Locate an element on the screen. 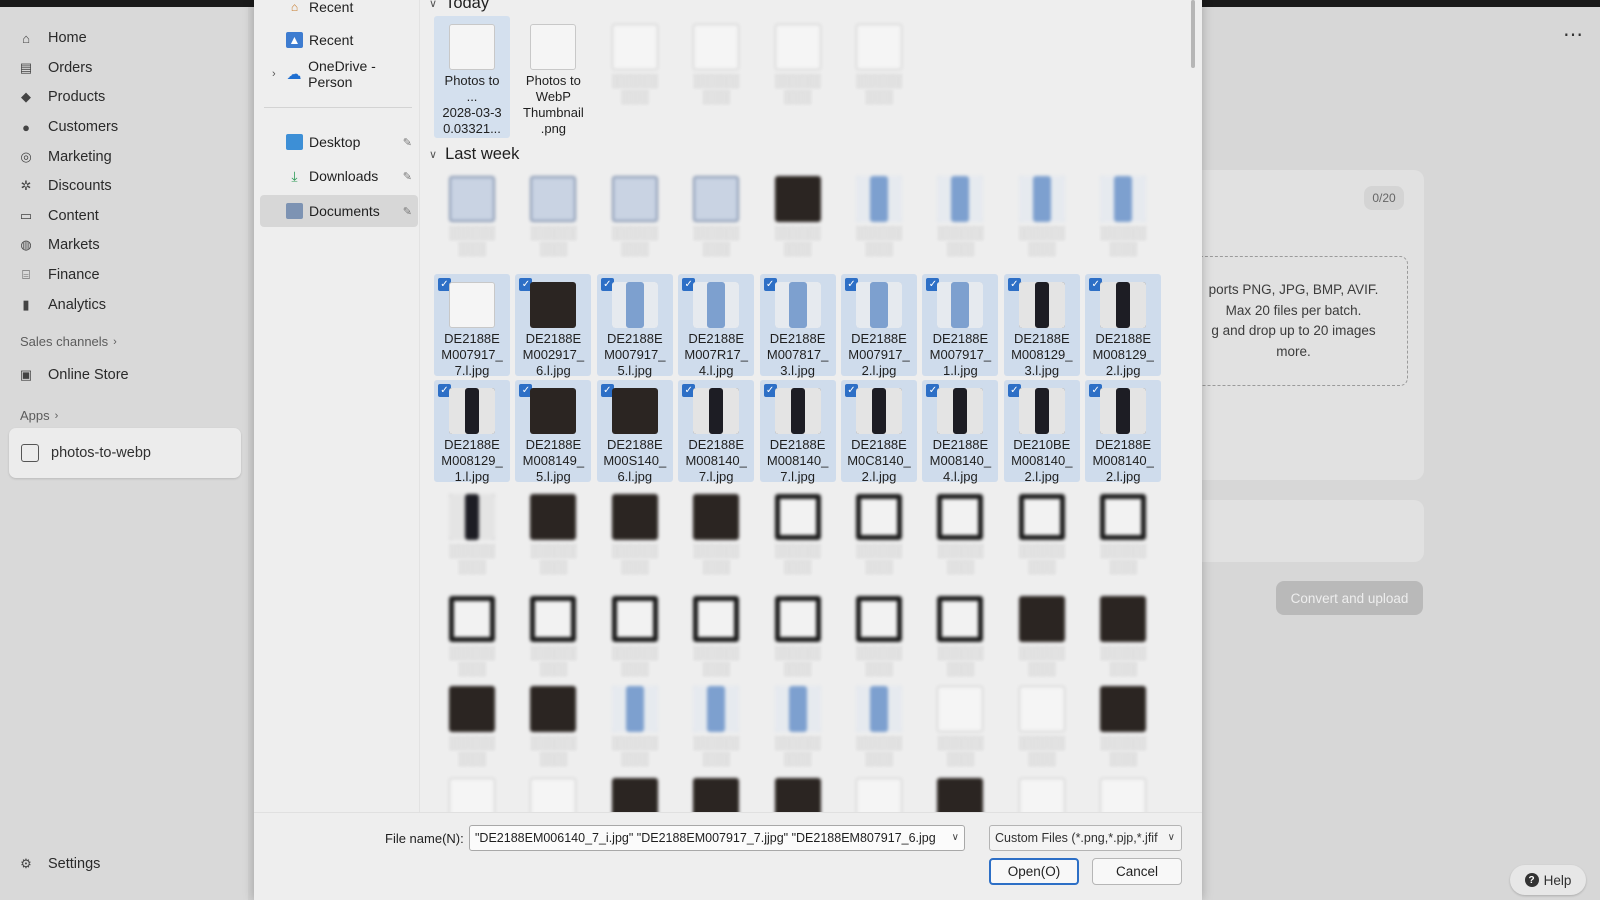 The height and width of the screenshot is (900, 1600). cancel-button: Cancel is located at coordinates (1137, 871).